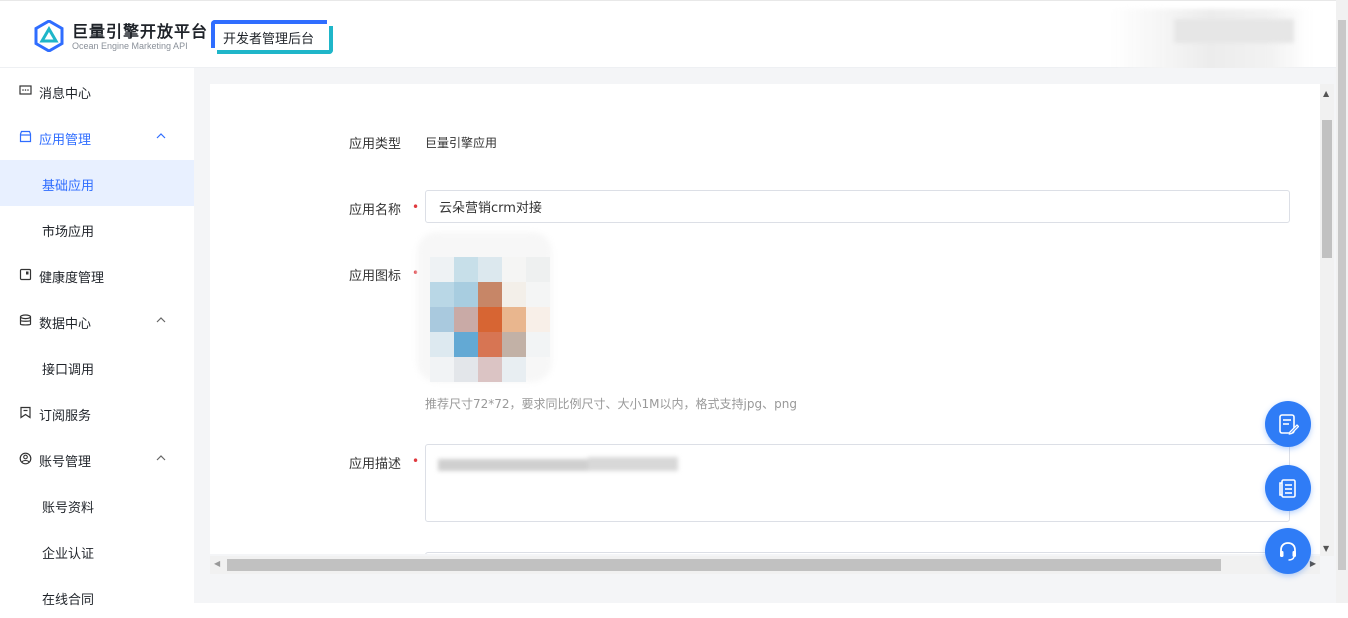  What do you see at coordinates (25, 412) in the screenshot?
I see `bookmark-icon` at bounding box center [25, 412].